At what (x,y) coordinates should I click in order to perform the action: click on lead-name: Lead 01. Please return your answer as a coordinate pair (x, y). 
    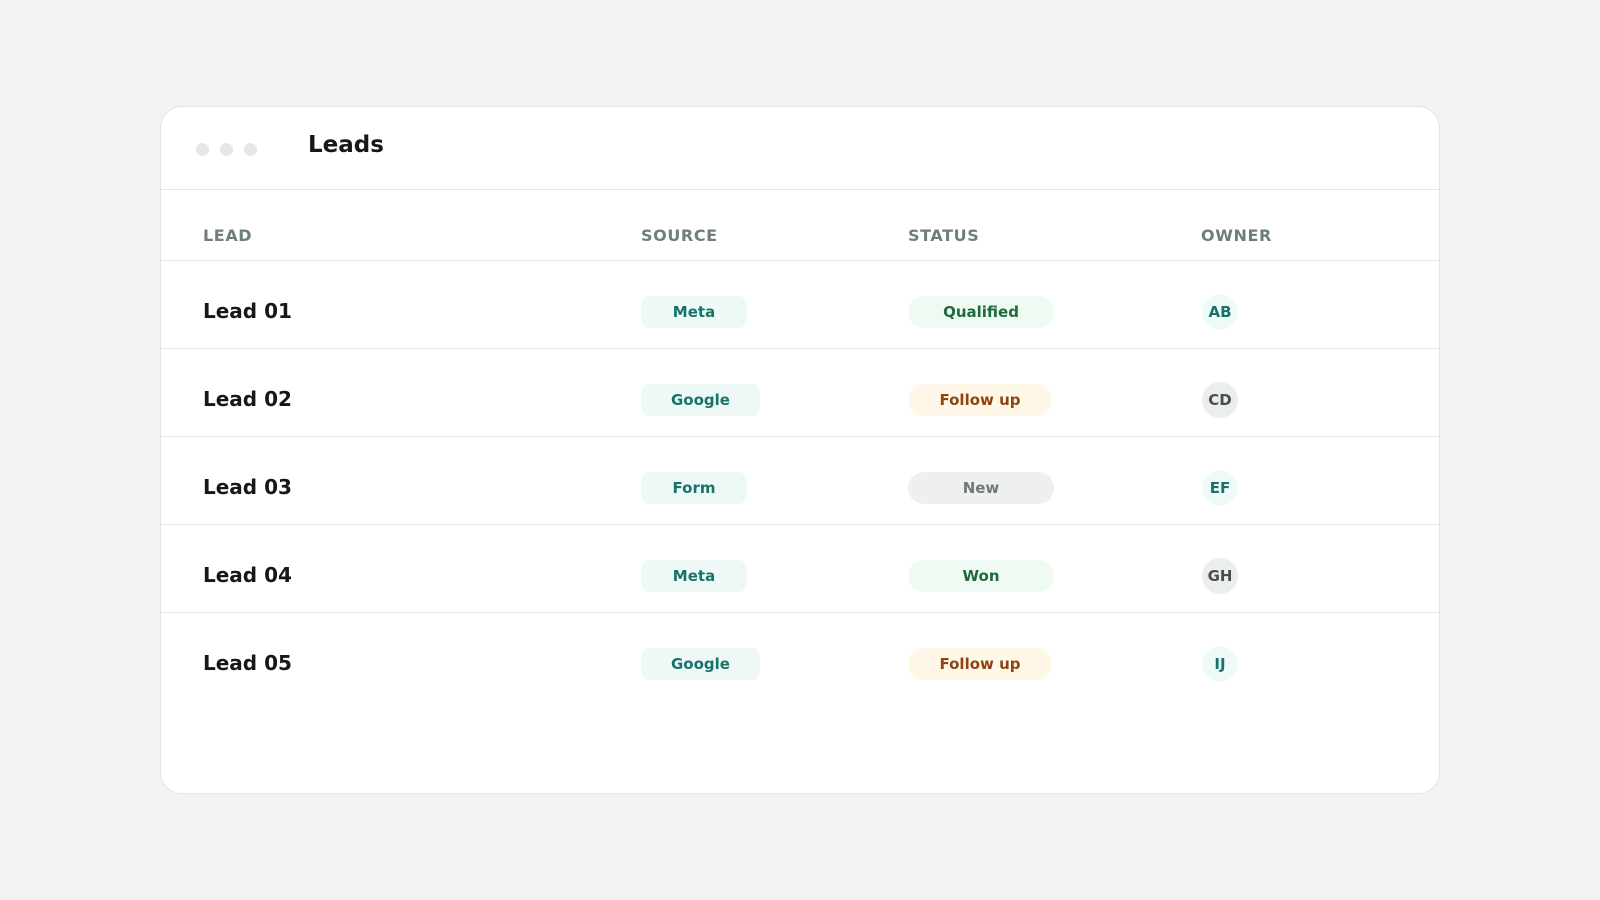
    Looking at the image, I should click on (247, 311).